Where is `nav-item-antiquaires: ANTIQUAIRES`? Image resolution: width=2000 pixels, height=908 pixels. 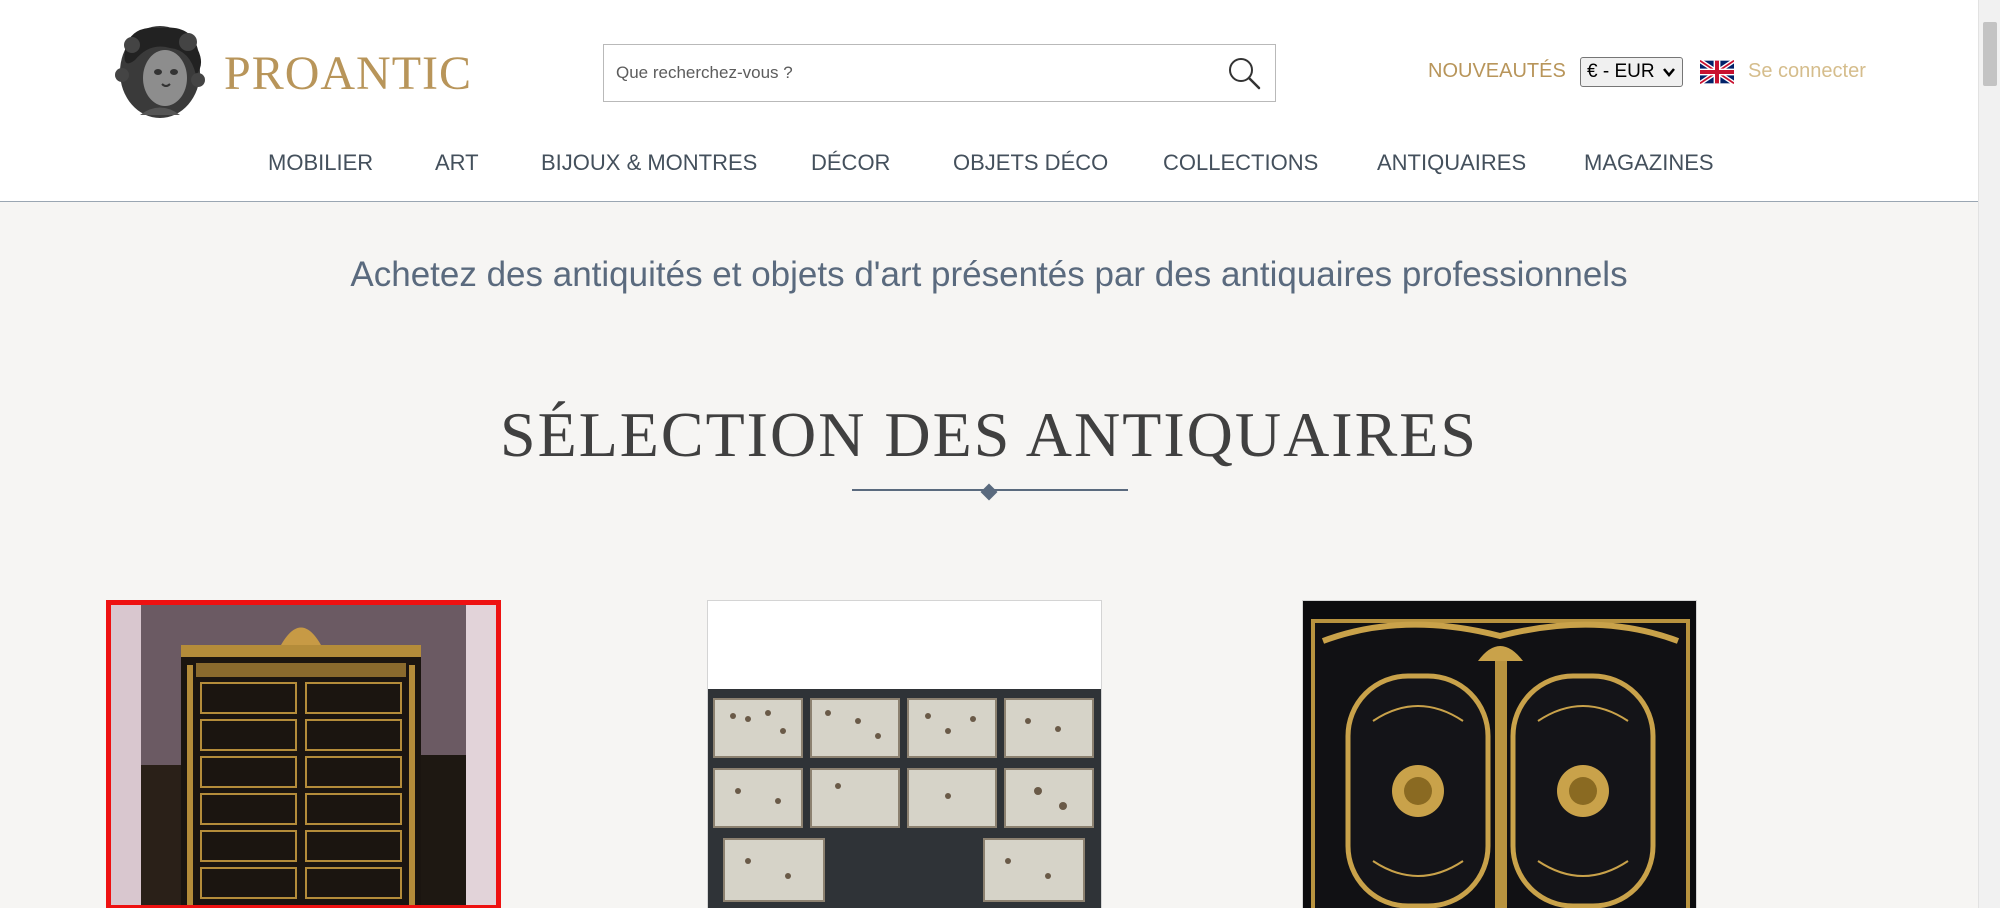
nav-item-antiquaires: ANTIQUAIRES is located at coordinates (1451, 163).